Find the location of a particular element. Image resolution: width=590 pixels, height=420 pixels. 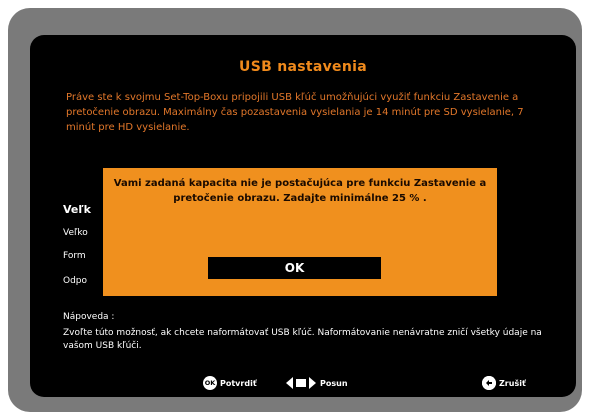

ok-key-icon: OK is located at coordinates (210, 383).